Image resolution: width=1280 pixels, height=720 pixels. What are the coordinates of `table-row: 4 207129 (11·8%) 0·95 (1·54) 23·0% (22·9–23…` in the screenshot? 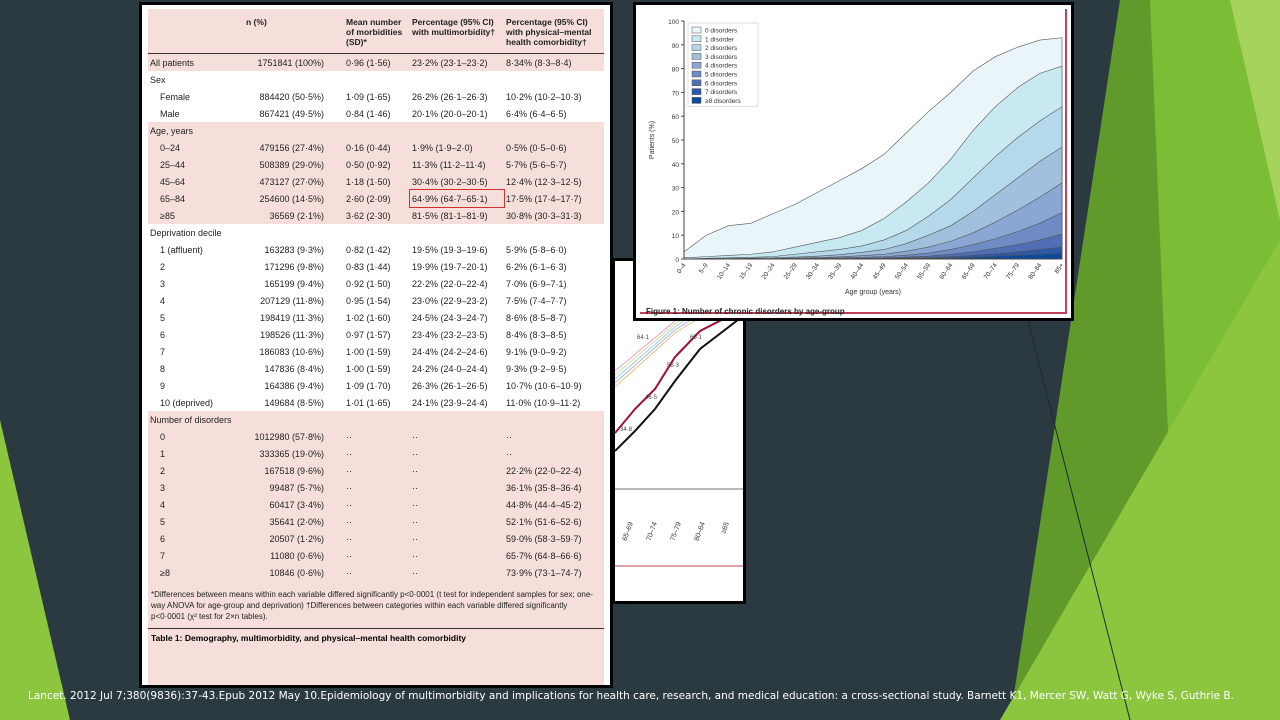 It's located at (376, 300).